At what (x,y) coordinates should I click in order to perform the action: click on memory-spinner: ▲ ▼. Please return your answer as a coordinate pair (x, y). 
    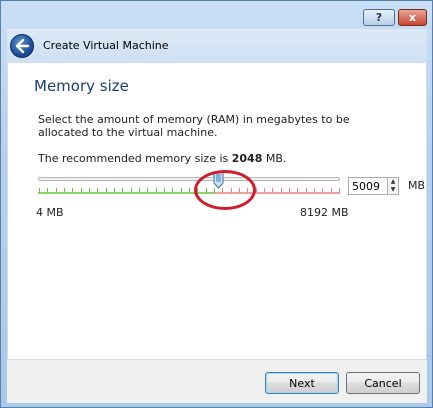
    Looking at the image, I should click on (393, 186).